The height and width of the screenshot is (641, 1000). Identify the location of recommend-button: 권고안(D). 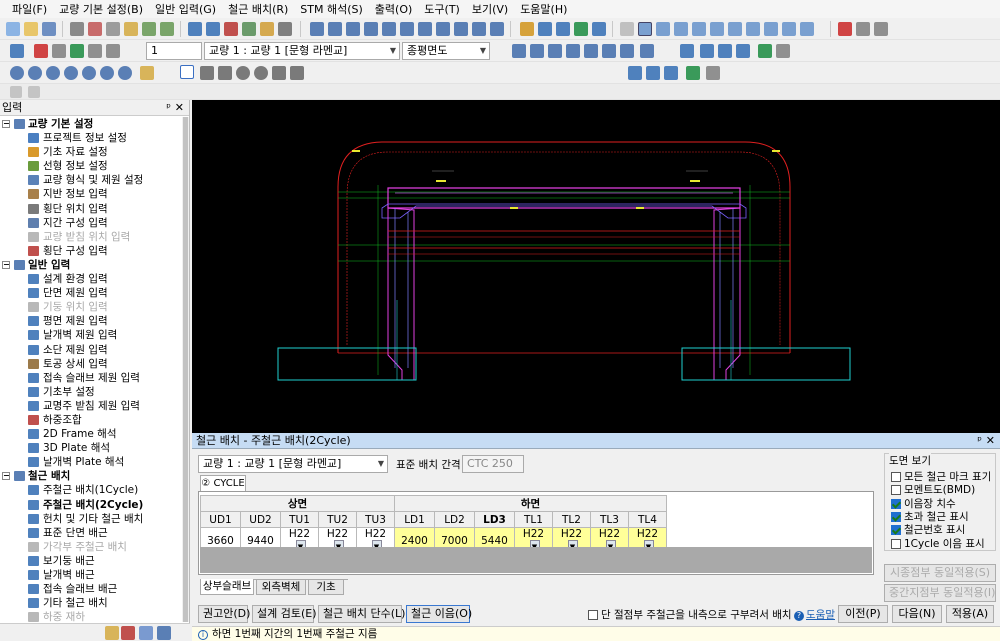
(224, 614).